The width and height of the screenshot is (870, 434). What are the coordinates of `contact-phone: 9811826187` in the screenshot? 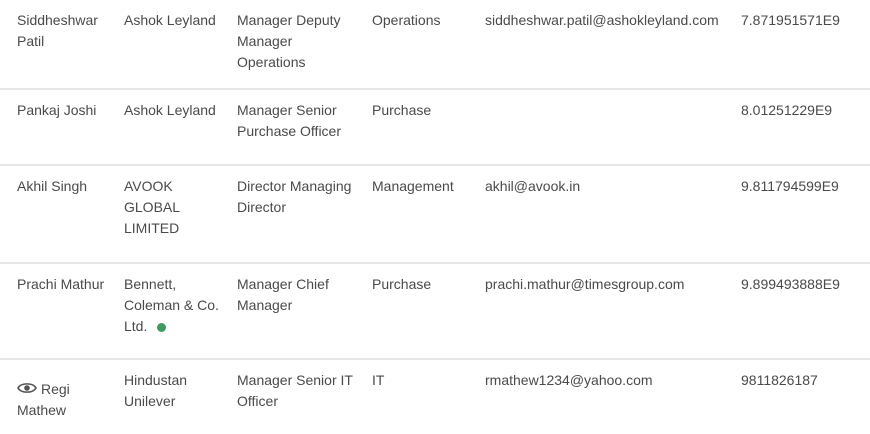 It's located at (779, 380).